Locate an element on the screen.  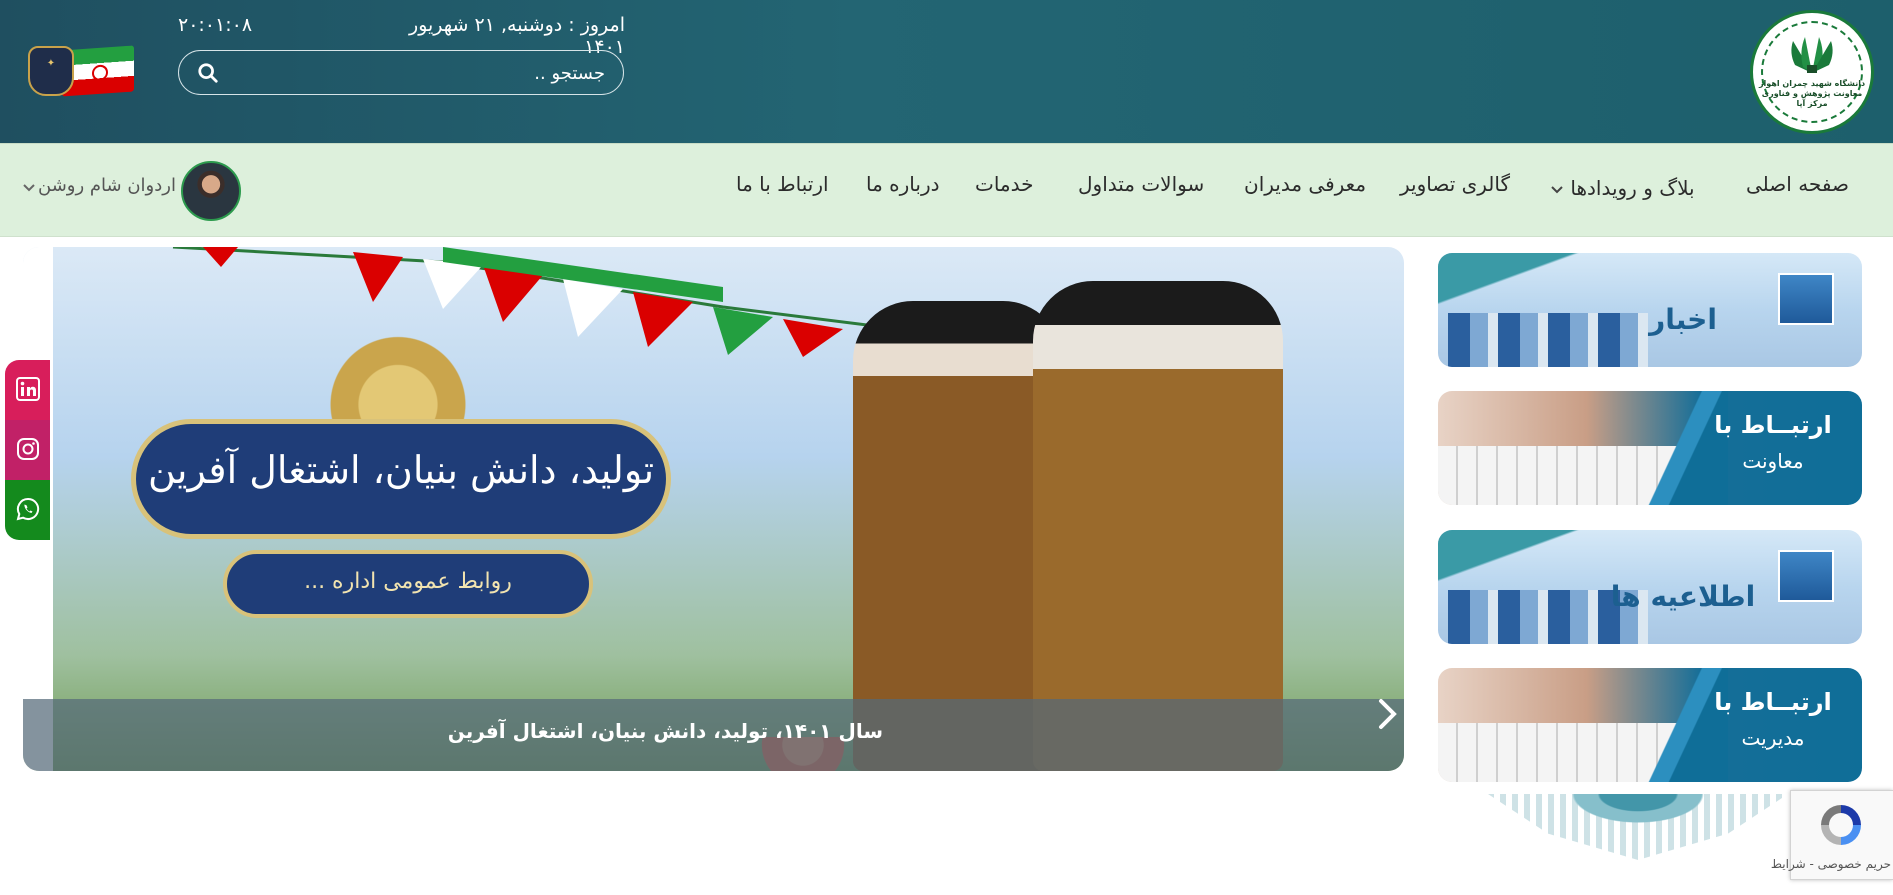
whatsapp-icon is located at coordinates (28, 509).